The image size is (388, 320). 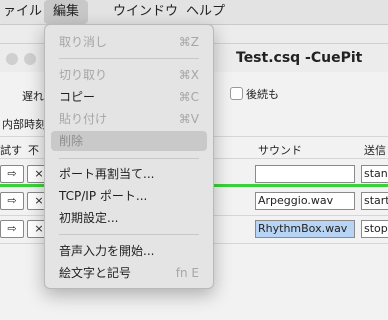 What do you see at coordinates (11, 150) in the screenshot?
I see `col-header-test: 試す` at bounding box center [11, 150].